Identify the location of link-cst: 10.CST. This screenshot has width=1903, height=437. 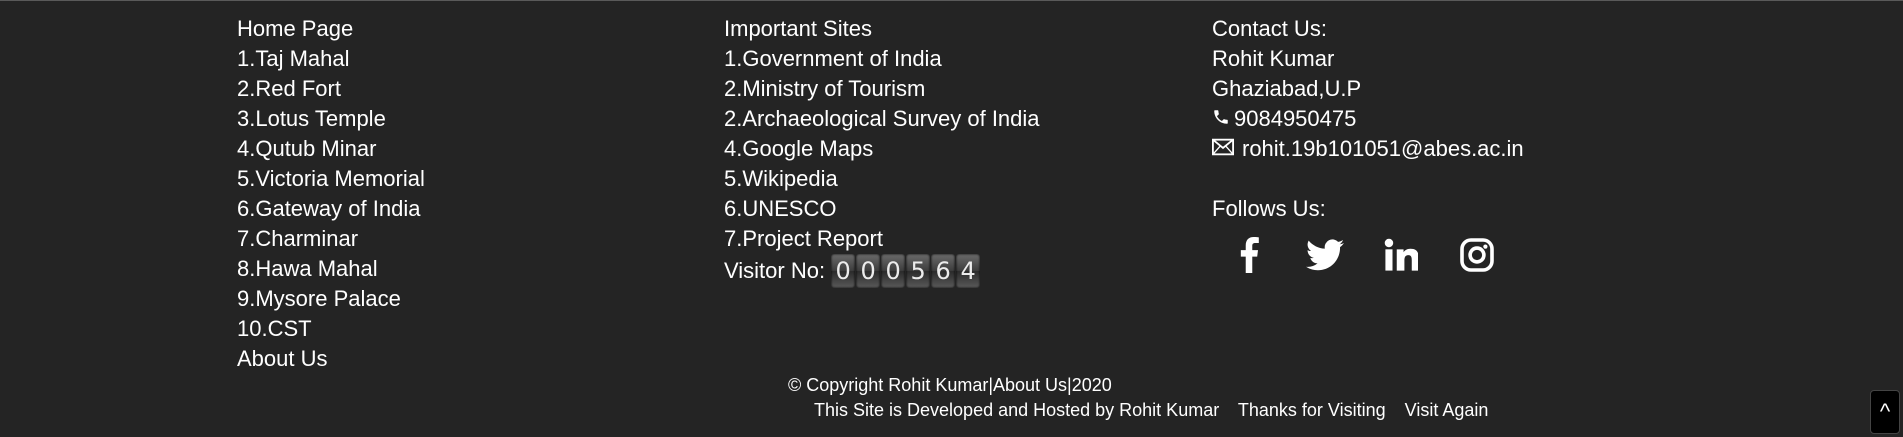
(331, 329).